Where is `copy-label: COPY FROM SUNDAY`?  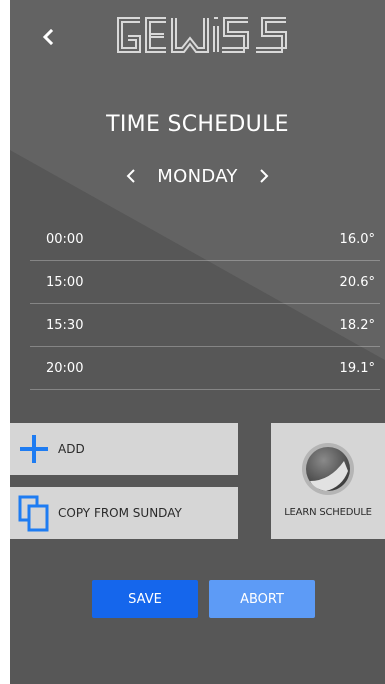 copy-label: COPY FROM SUNDAY is located at coordinates (120, 513).